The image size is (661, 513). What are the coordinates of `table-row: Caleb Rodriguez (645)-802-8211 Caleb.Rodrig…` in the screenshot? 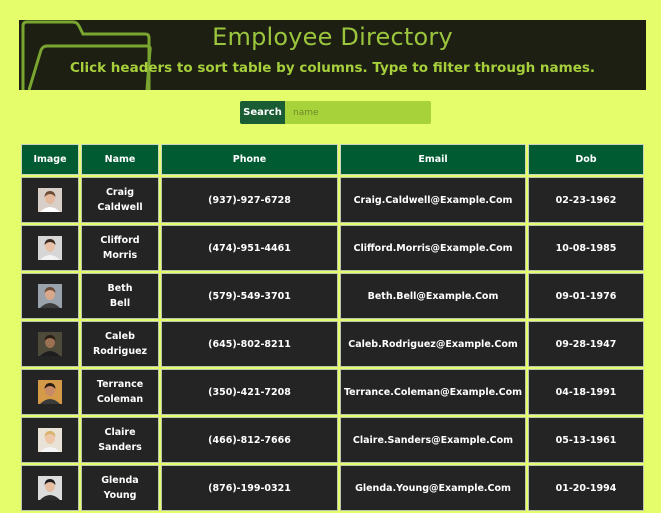 It's located at (332, 344).